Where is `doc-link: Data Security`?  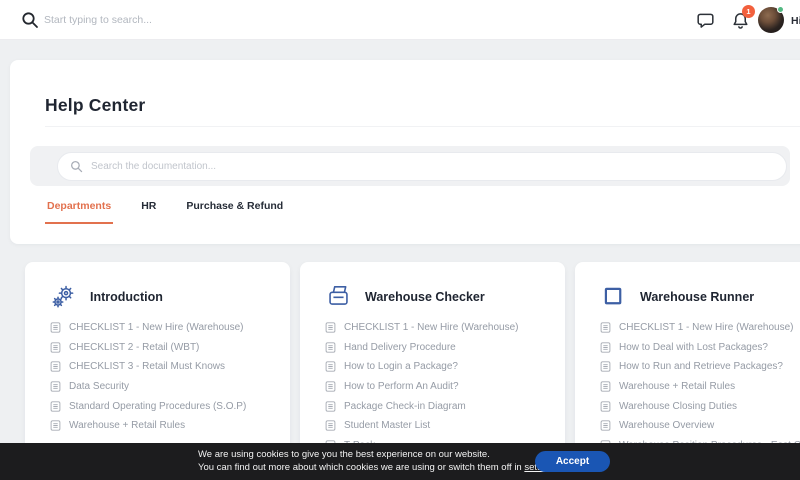 doc-link: Data Security is located at coordinates (165, 387).